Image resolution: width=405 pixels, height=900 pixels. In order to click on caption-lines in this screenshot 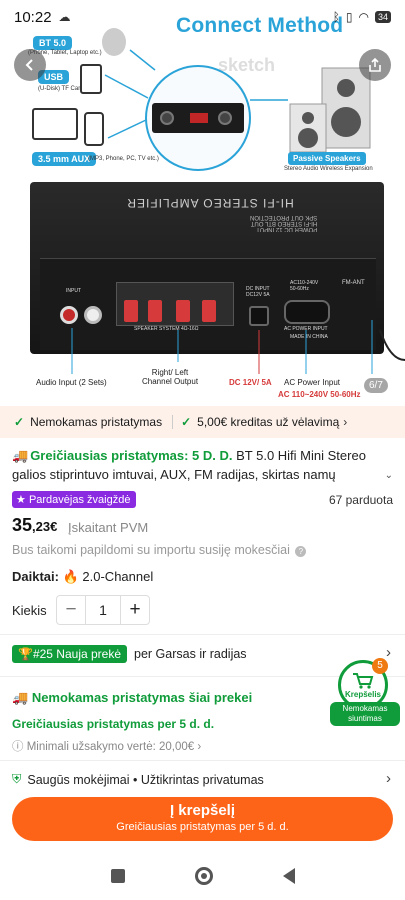, I will do `click(238, 347)`.